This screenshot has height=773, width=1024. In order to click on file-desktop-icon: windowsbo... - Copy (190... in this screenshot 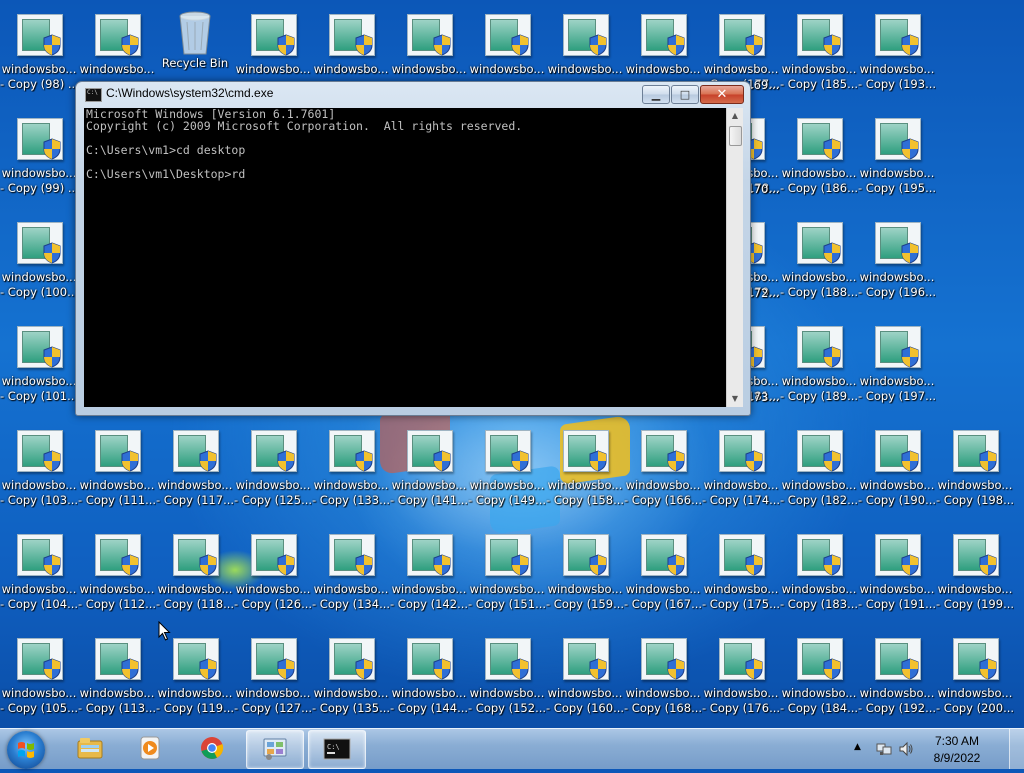, I will do `click(897, 468)`.